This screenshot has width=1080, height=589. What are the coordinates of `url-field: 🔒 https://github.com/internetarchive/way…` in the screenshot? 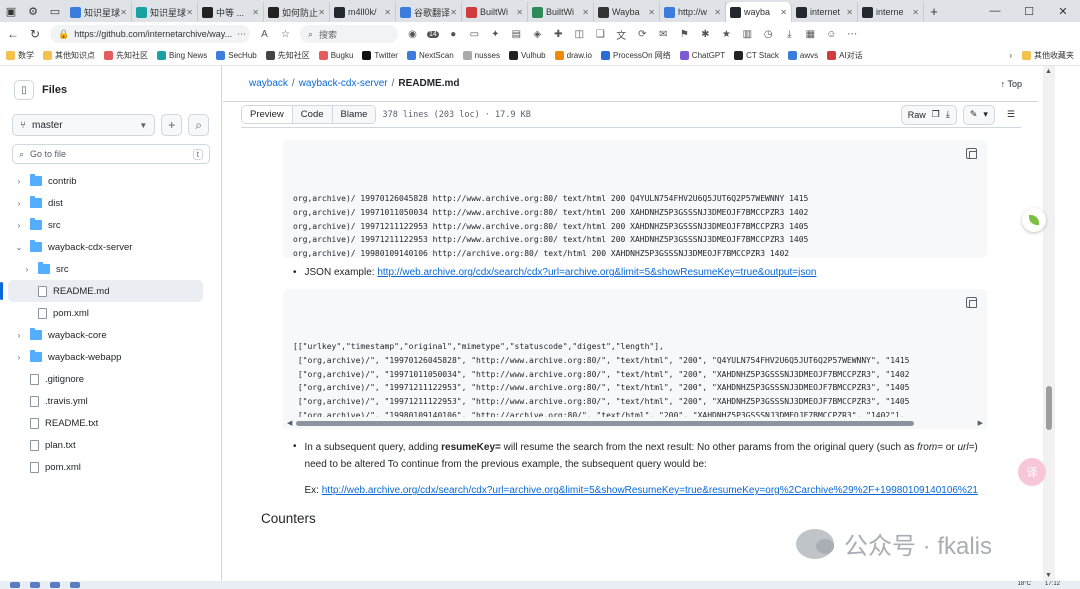 It's located at (150, 34).